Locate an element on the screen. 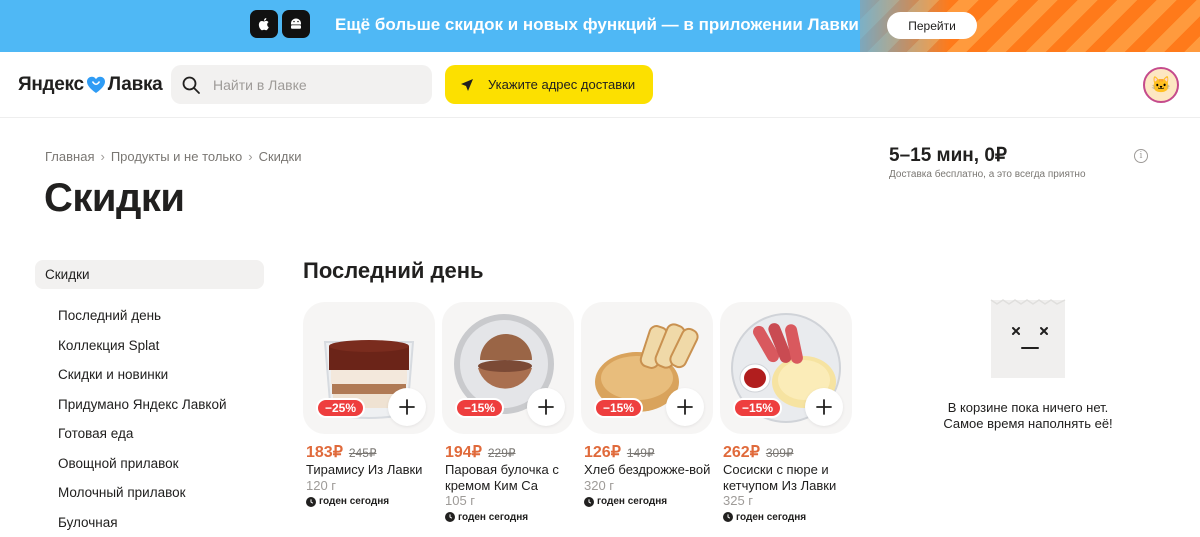 This screenshot has height=537, width=1200. logo: Яндекс Лавка is located at coordinates (90, 85).